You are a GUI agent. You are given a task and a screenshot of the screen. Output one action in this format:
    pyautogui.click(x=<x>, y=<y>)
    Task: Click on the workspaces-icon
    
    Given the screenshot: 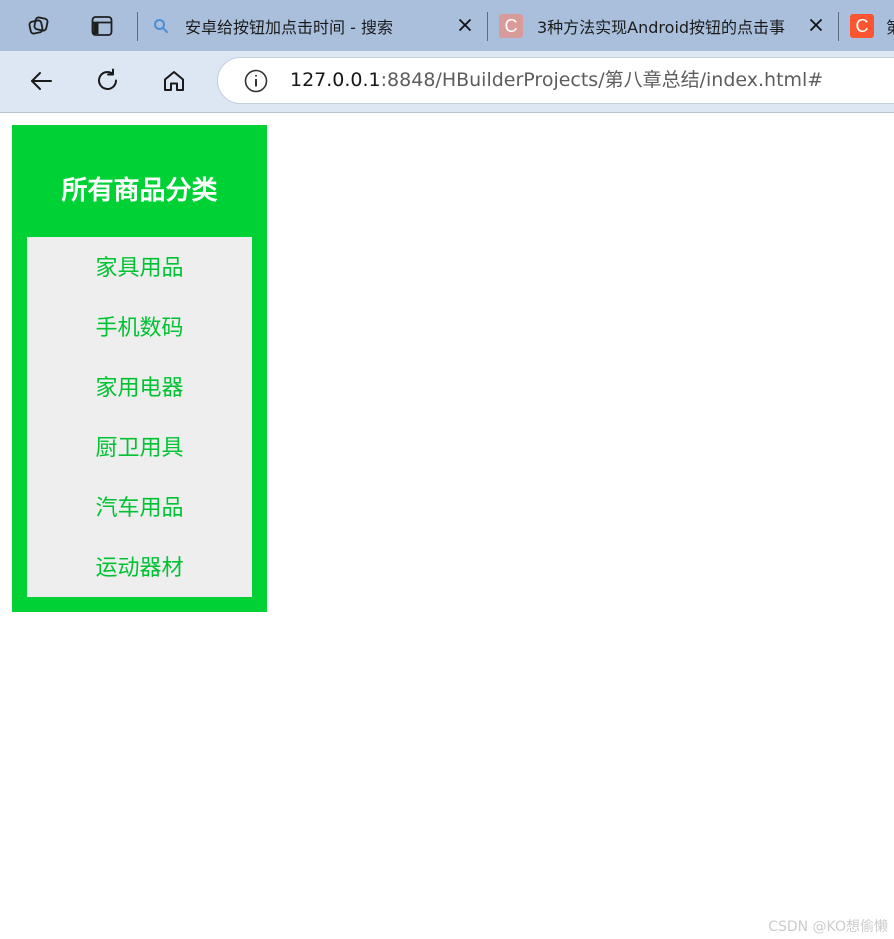 What is the action you would take?
    pyautogui.click(x=39, y=26)
    